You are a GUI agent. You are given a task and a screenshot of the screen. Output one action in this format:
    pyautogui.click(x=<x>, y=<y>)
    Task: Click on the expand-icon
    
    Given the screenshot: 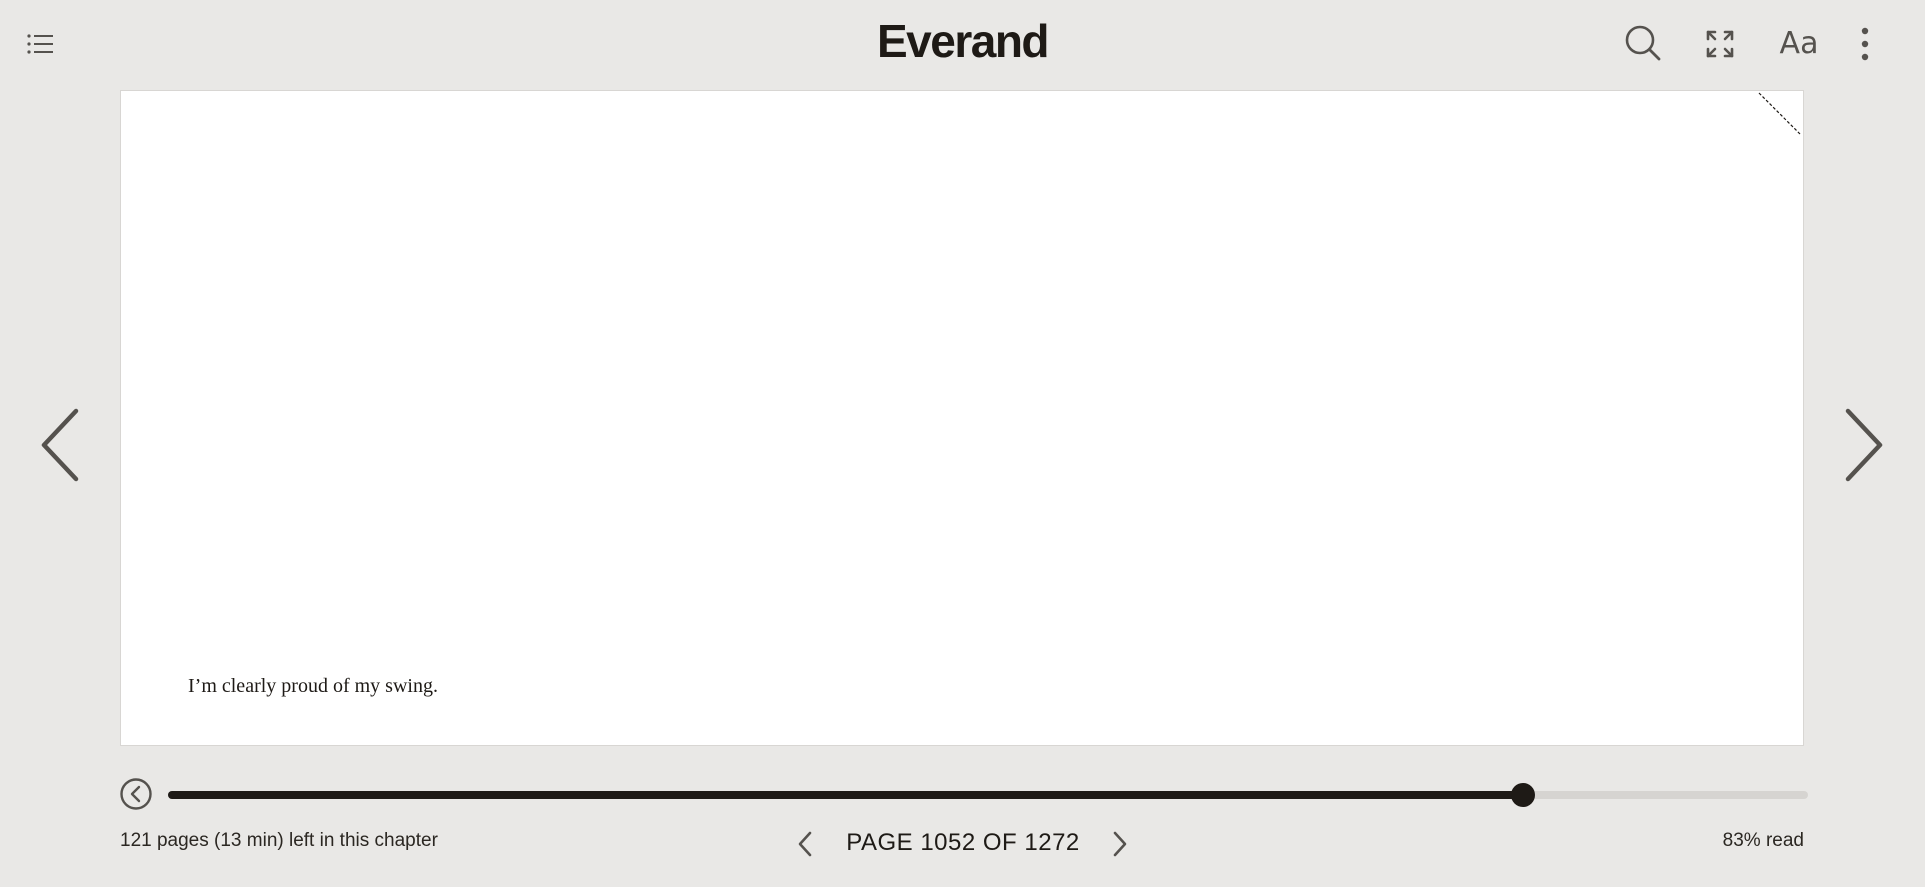 What is the action you would take?
    pyautogui.click(x=1720, y=44)
    